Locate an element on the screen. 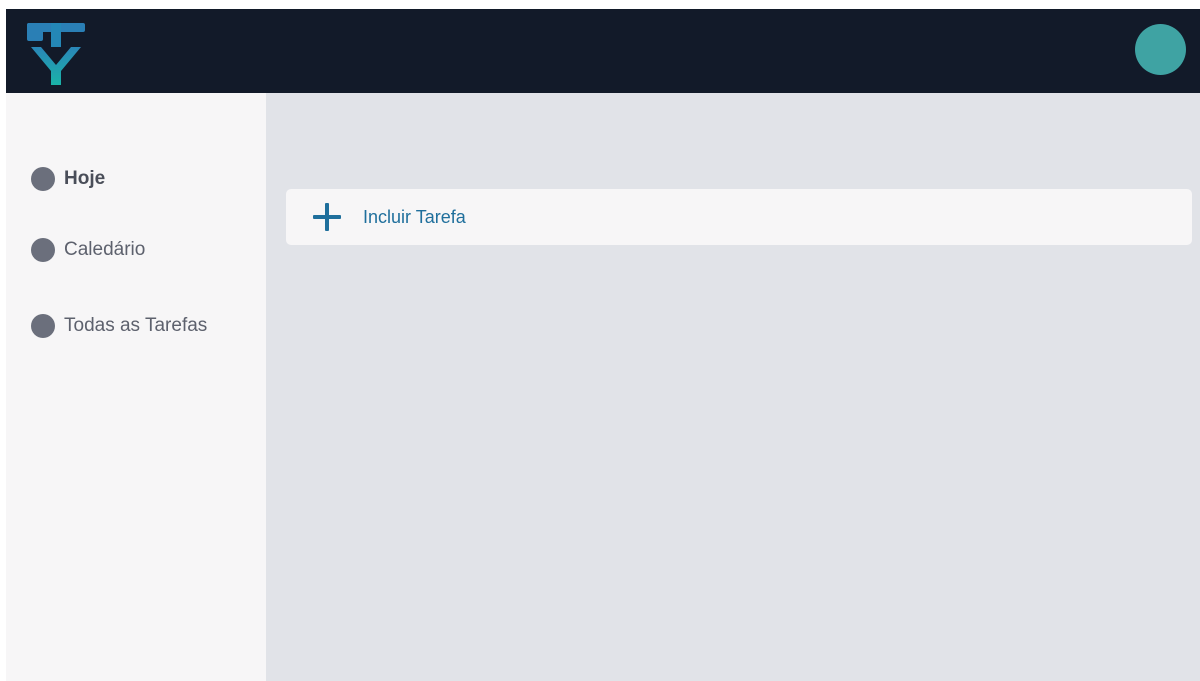 This screenshot has width=1200, height=681. add-task-button: Incluir Tarefa is located at coordinates (739, 217).